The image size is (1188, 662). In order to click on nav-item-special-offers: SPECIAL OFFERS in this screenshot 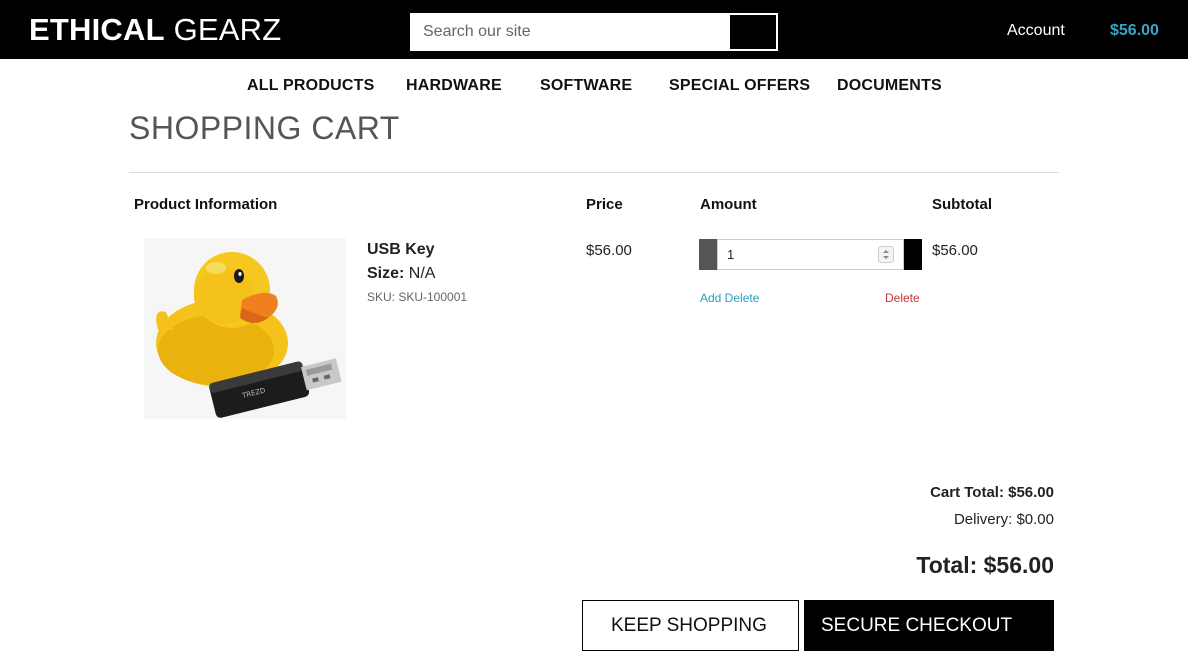, I will do `click(739, 86)`.